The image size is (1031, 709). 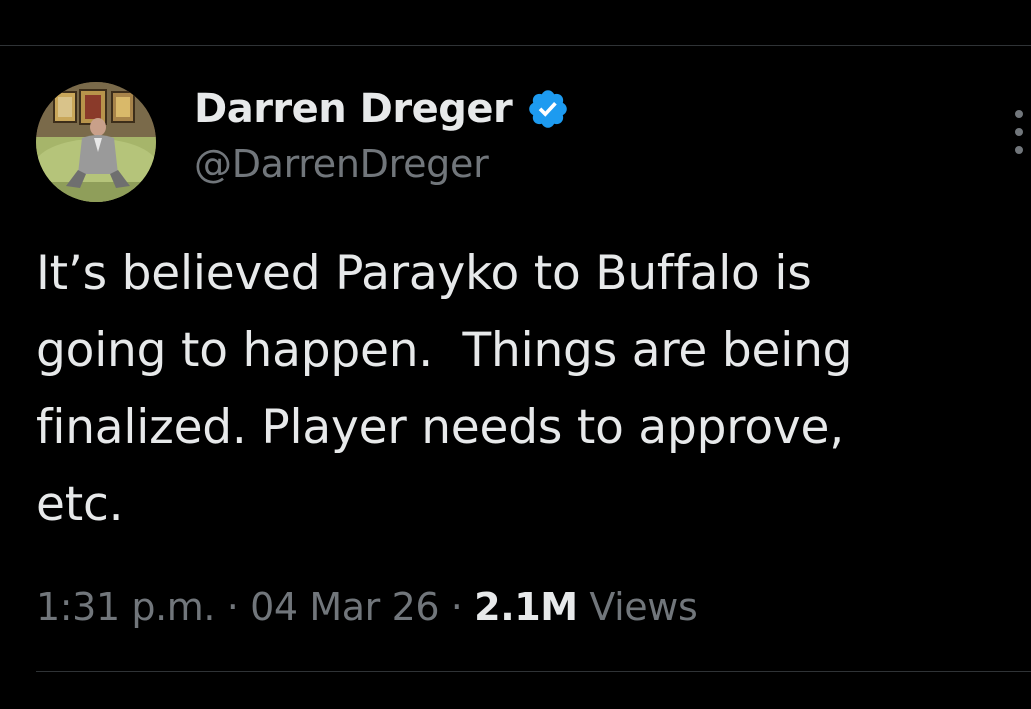 I want to click on author-display-name: Darren Dreger, so click(x=353, y=109).